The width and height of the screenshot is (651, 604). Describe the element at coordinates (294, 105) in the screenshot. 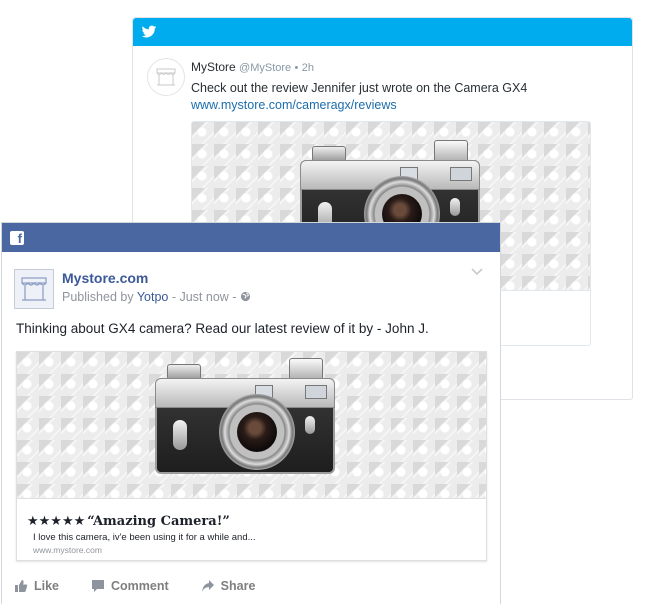

I see `tweet-link: www.mystore.com/cameragx/reviews` at that location.